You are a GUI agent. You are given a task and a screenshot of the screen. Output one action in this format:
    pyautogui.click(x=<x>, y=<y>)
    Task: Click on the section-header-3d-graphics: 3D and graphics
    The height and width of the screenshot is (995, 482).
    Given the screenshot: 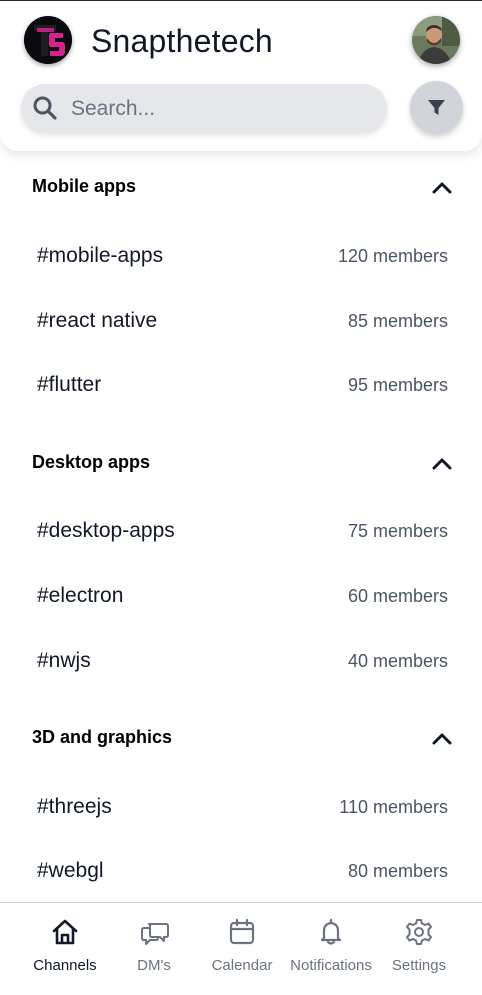 What is the action you would take?
    pyautogui.click(x=241, y=739)
    